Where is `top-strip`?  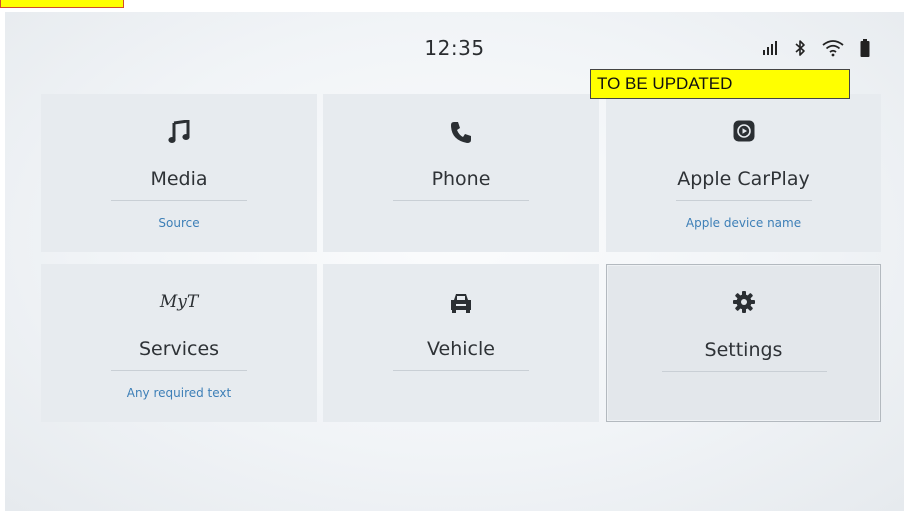 top-strip is located at coordinates (452, 6).